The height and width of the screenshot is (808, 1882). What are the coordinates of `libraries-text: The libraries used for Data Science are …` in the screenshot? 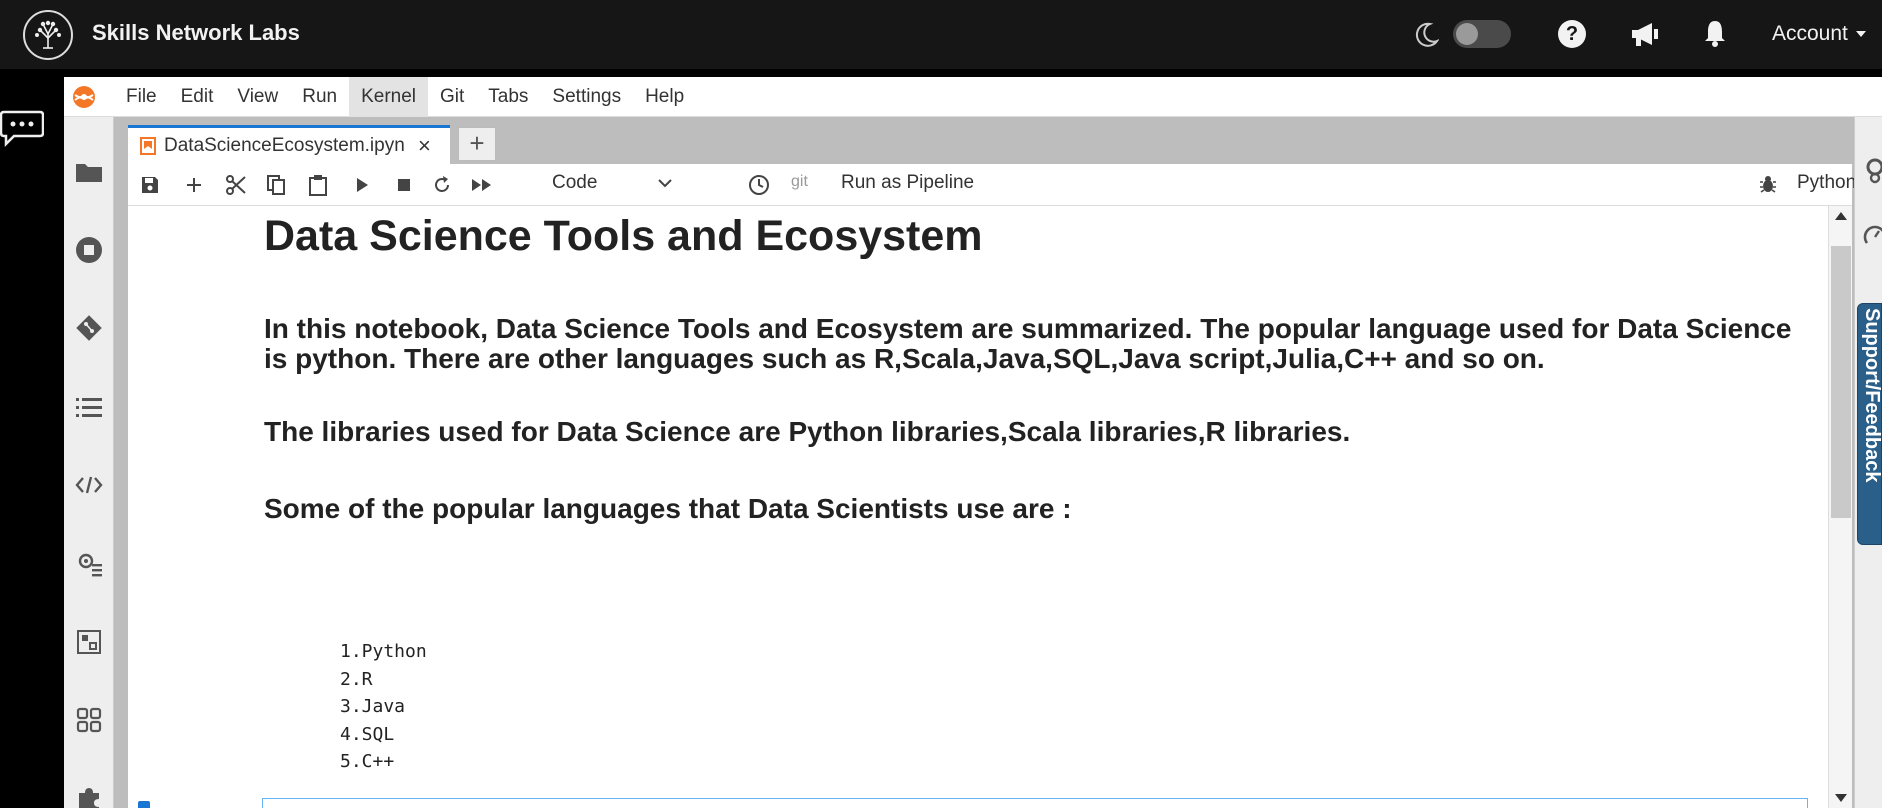 It's located at (807, 431).